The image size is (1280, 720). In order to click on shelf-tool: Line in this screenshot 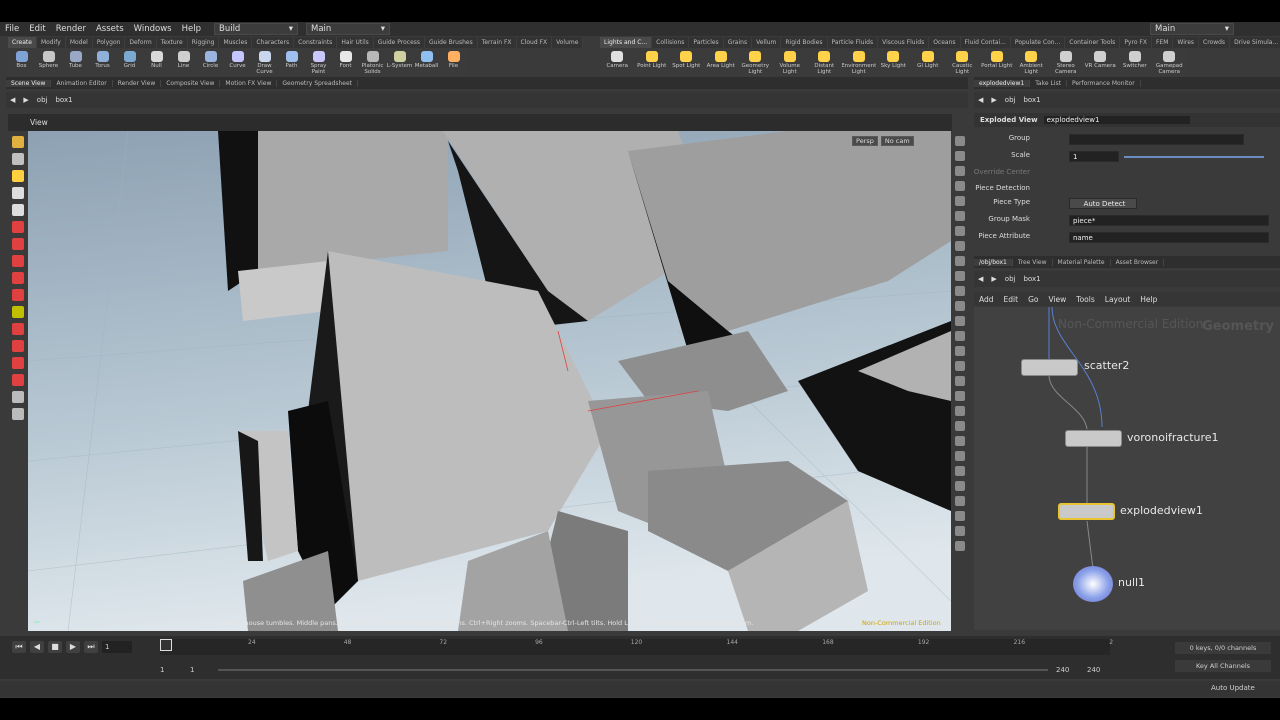, I will do `click(183, 62)`.